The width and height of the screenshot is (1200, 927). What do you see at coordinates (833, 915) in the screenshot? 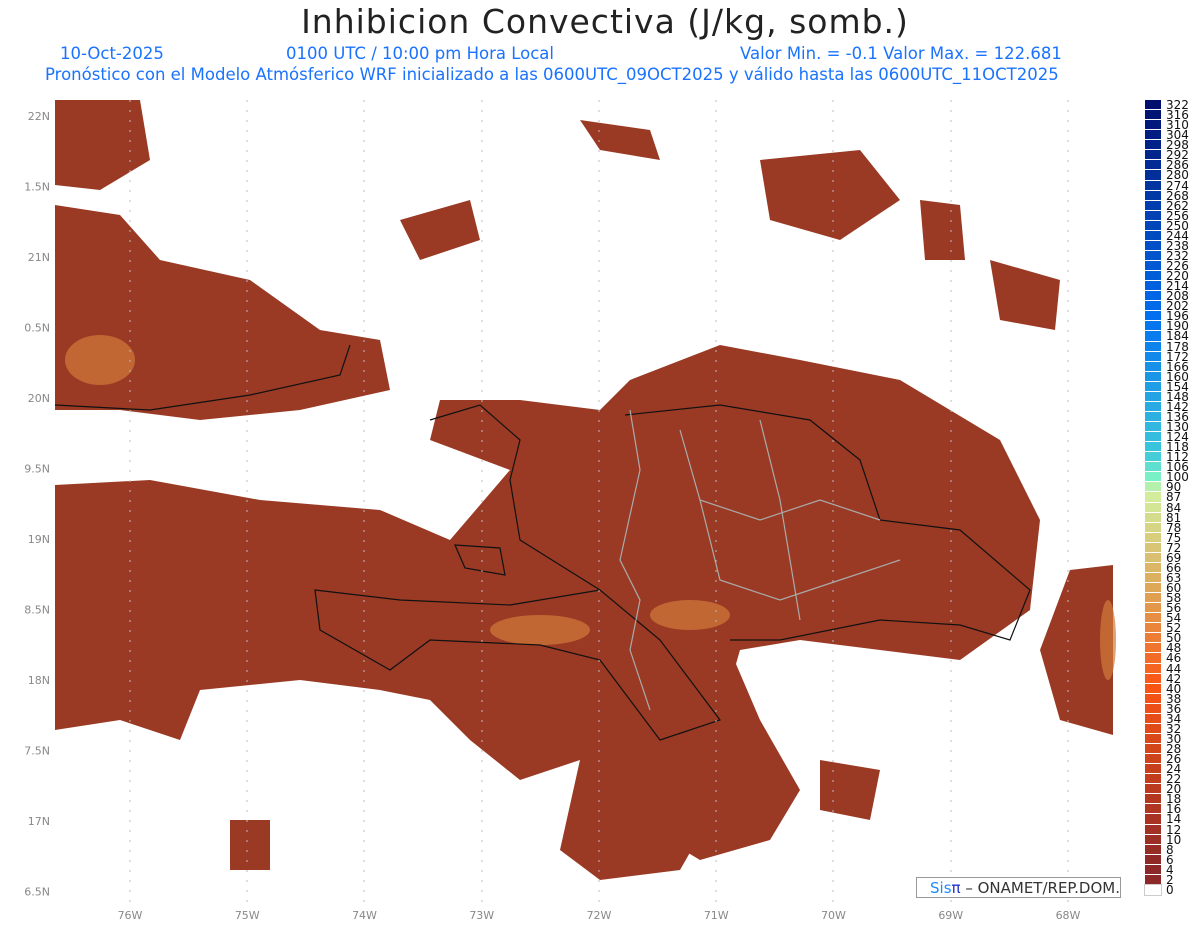
I see `lon-label: 70W` at bounding box center [833, 915].